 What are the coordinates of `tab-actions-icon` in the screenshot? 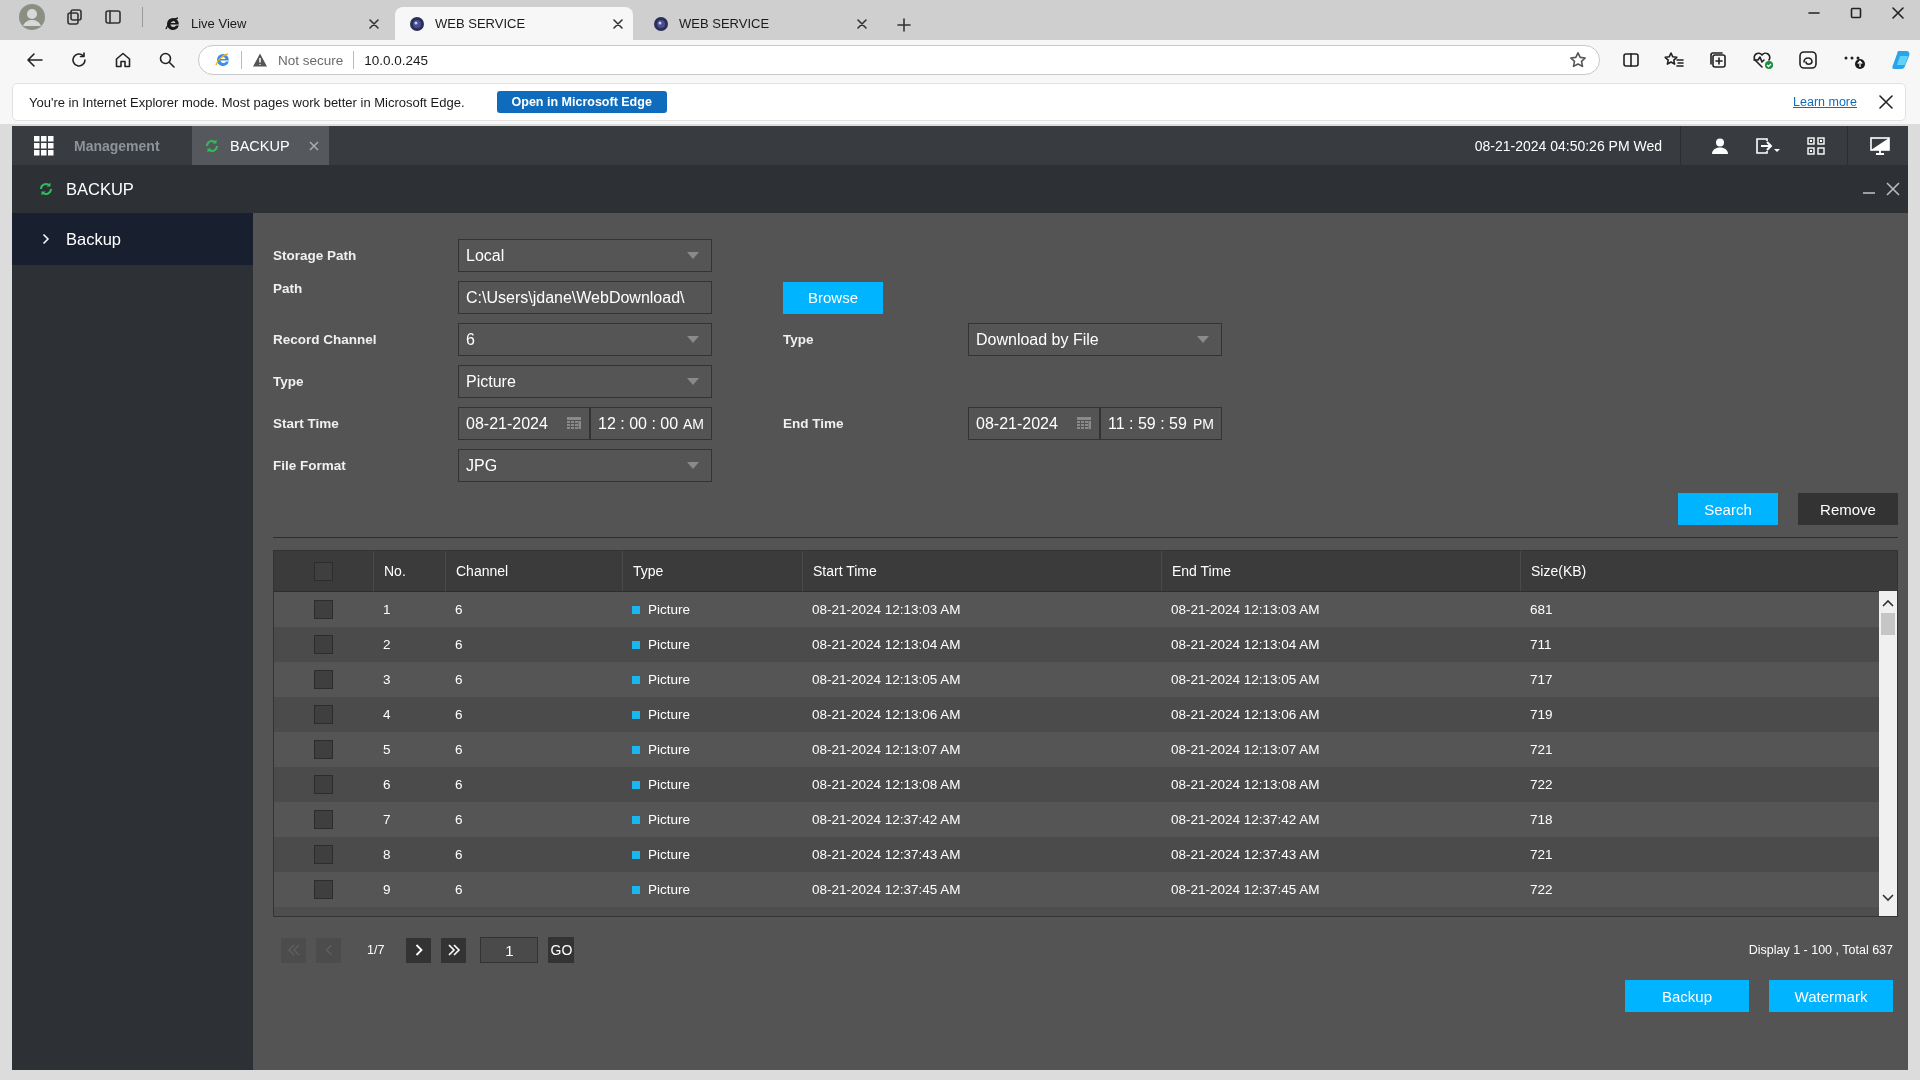 It's located at (113, 17).